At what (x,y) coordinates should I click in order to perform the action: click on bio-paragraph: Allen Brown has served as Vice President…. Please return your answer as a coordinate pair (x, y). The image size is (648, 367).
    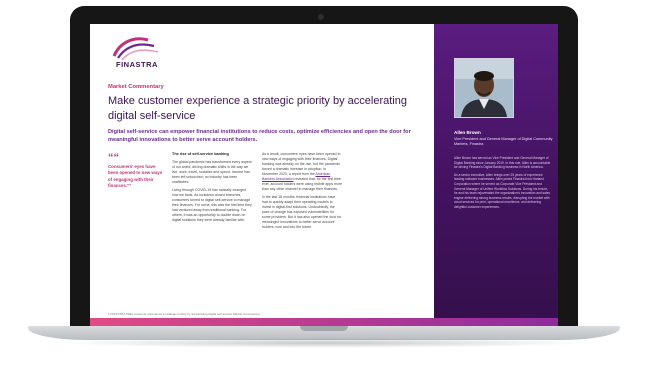
    Looking at the image, I should click on (502, 163).